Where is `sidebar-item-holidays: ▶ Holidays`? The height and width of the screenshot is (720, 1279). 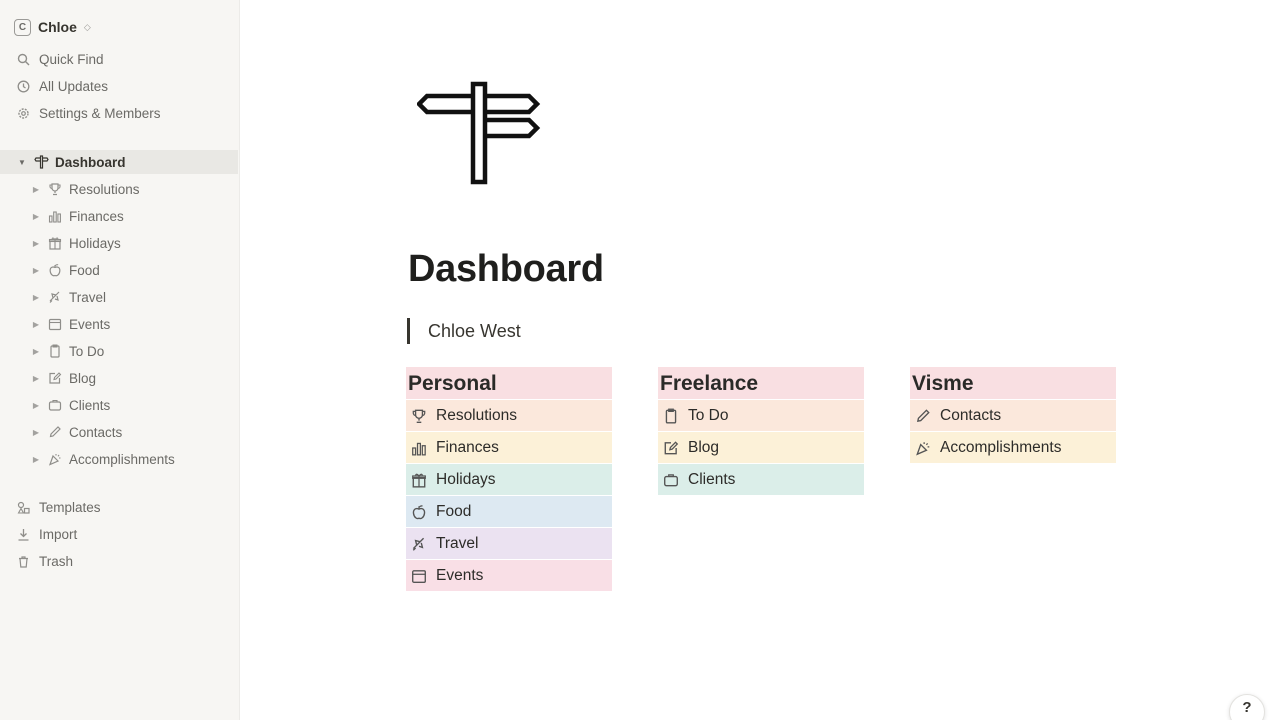
sidebar-item-holidays: ▶ Holidays is located at coordinates (119, 243).